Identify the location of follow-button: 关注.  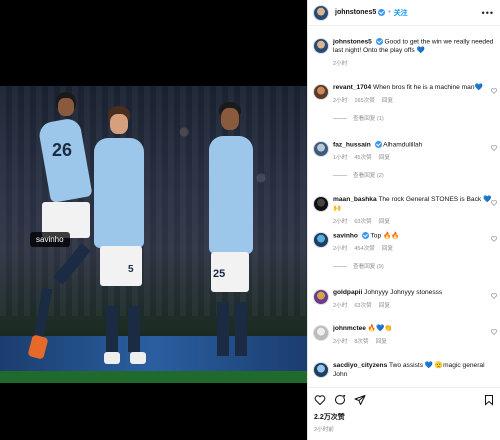
(401, 13).